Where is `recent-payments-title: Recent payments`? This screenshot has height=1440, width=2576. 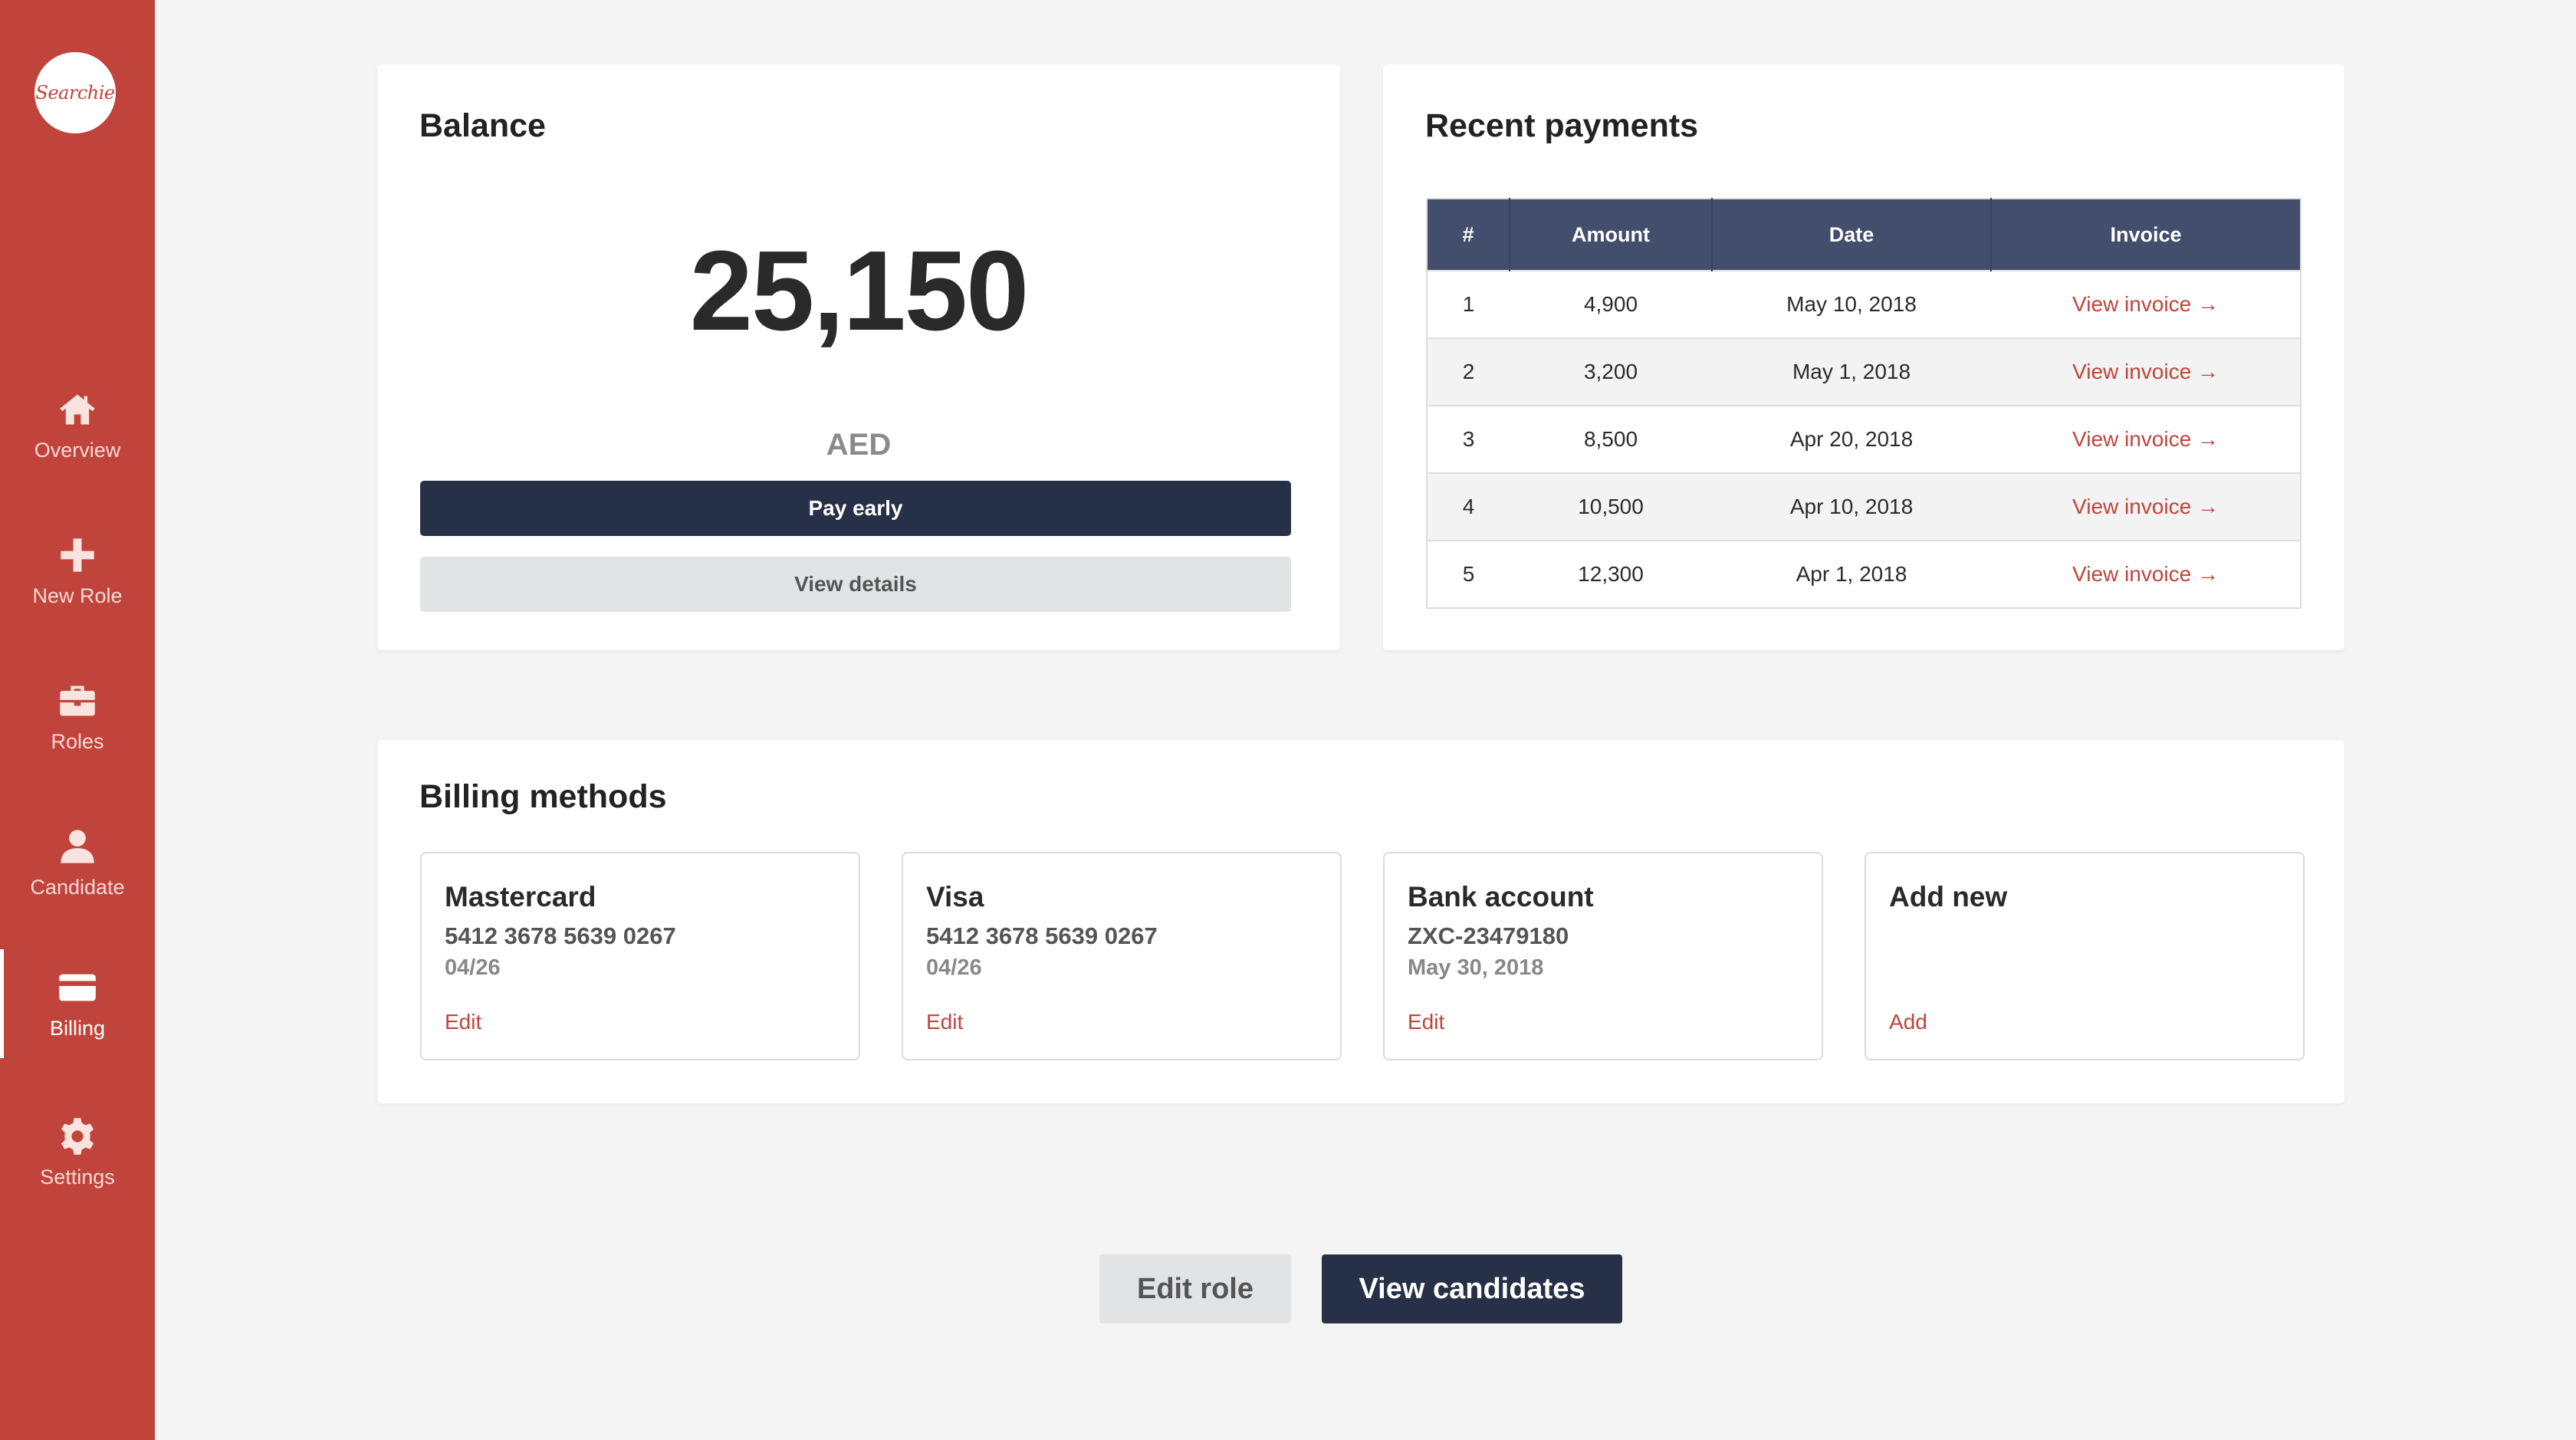
recent-payments-title: Recent payments is located at coordinates (1562, 125).